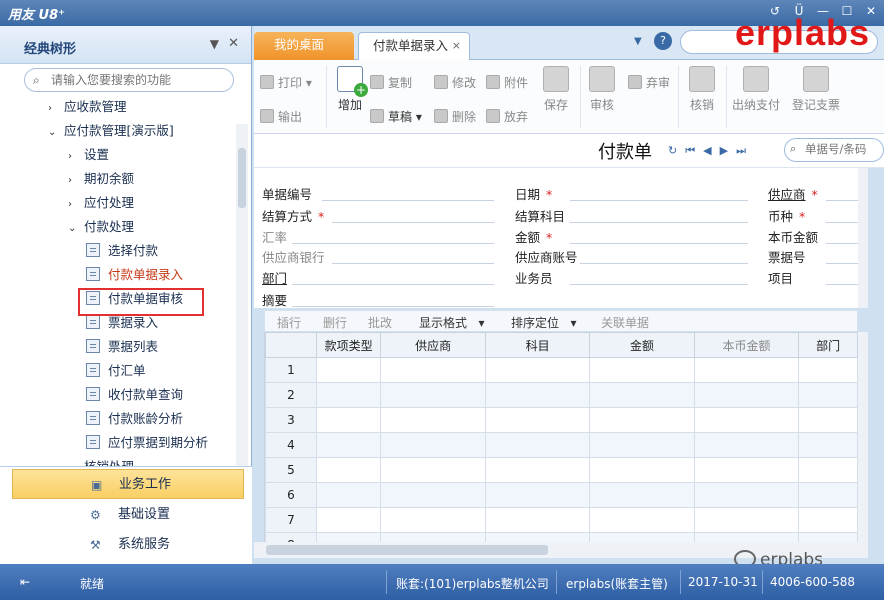  Describe the element at coordinates (828, 345) in the screenshot. I see `col-header: 部门` at that location.